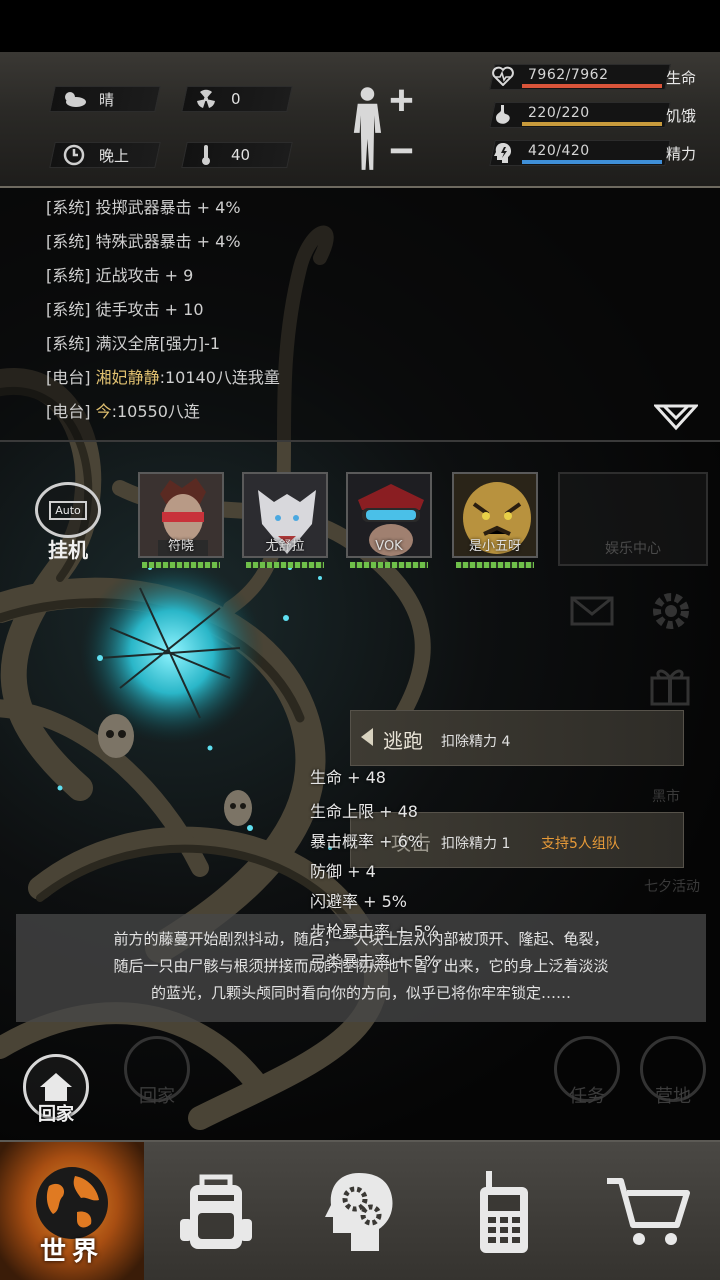 This screenshot has height=1280, width=720. Describe the element at coordinates (587, 1096) in the screenshot. I see `task-label: 任务` at that location.